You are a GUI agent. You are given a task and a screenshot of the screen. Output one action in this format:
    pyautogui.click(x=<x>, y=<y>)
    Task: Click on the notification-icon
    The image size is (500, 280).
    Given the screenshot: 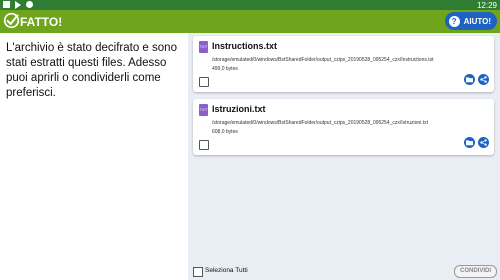 What is the action you would take?
    pyautogui.click(x=6, y=4)
    